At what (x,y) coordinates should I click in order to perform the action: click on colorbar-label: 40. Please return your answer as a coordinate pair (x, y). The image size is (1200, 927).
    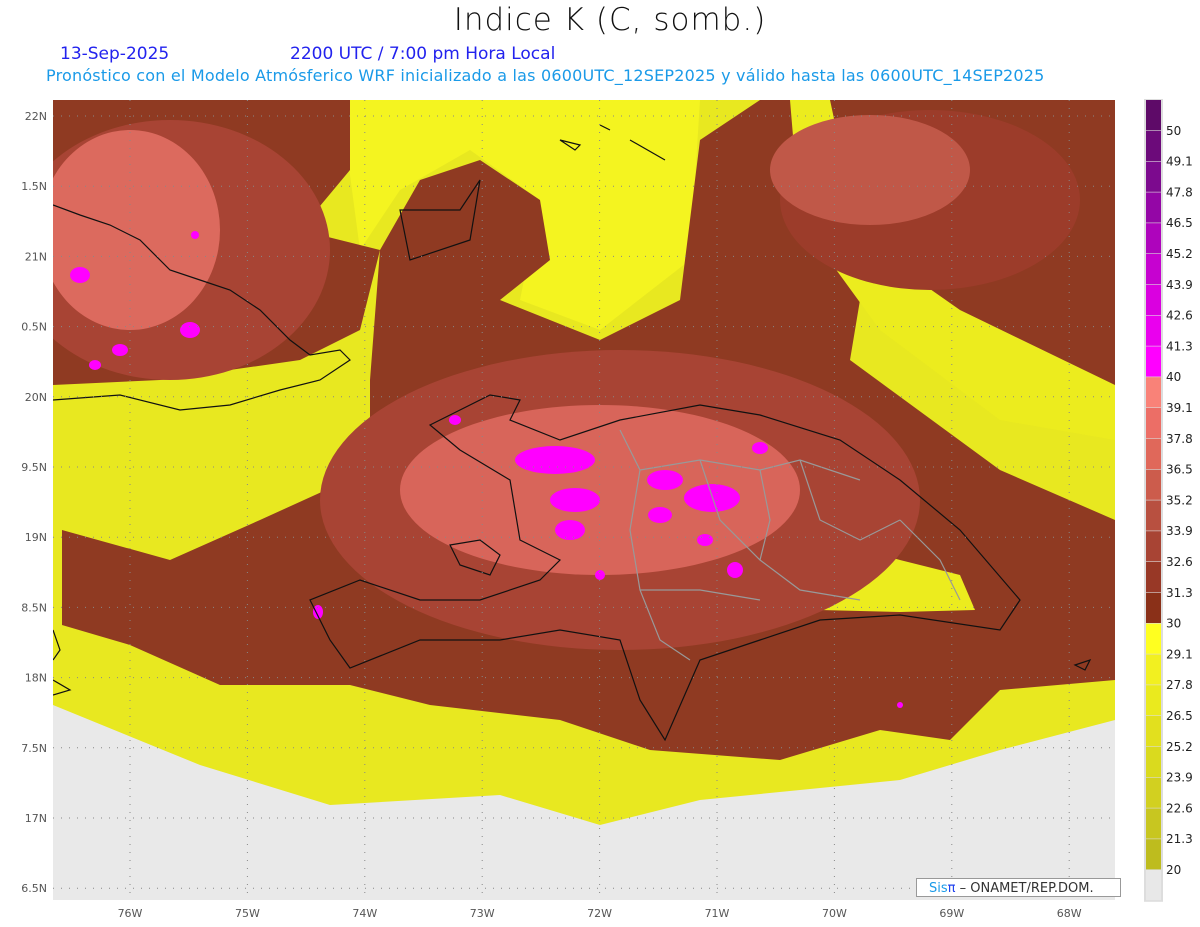
    Looking at the image, I should click on (1173, 377).